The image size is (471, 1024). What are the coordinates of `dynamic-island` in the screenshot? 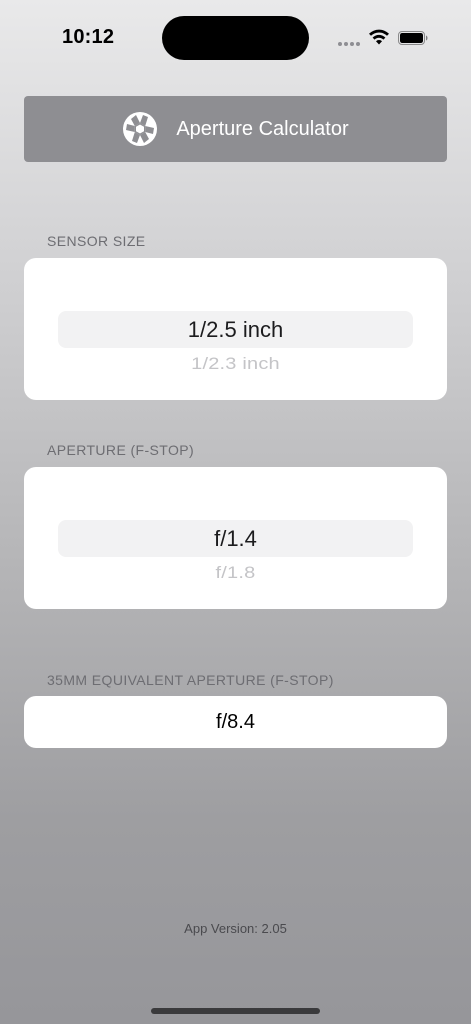 It's located at (235, 38).